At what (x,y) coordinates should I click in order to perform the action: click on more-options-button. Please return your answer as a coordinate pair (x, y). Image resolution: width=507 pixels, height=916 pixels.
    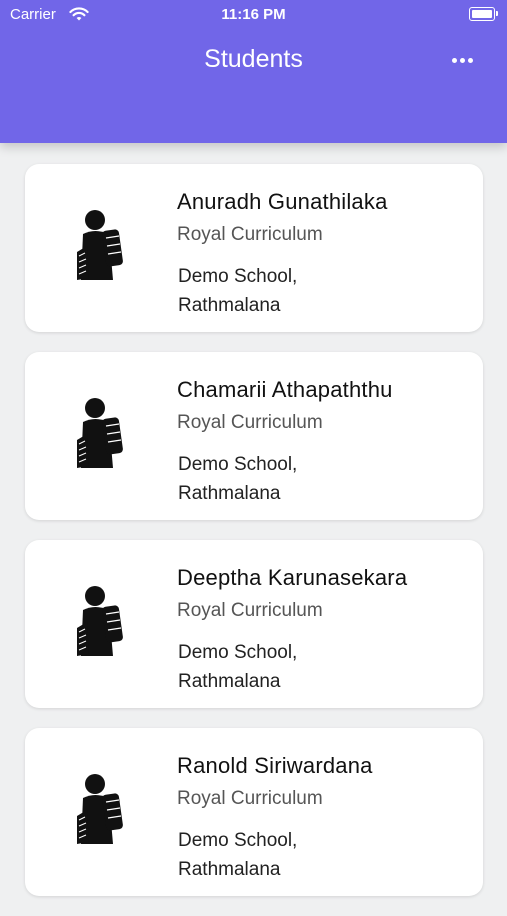
    Looking at the image, I should click on (462, 60).